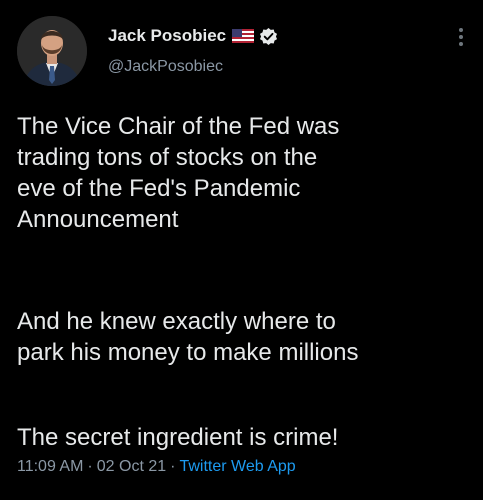 The image size is (483, 500). Describe the element at coordinates (178, 437) in the screenshot. I see `tweet-paragraph: The secret ingredient is crime!` at that location.